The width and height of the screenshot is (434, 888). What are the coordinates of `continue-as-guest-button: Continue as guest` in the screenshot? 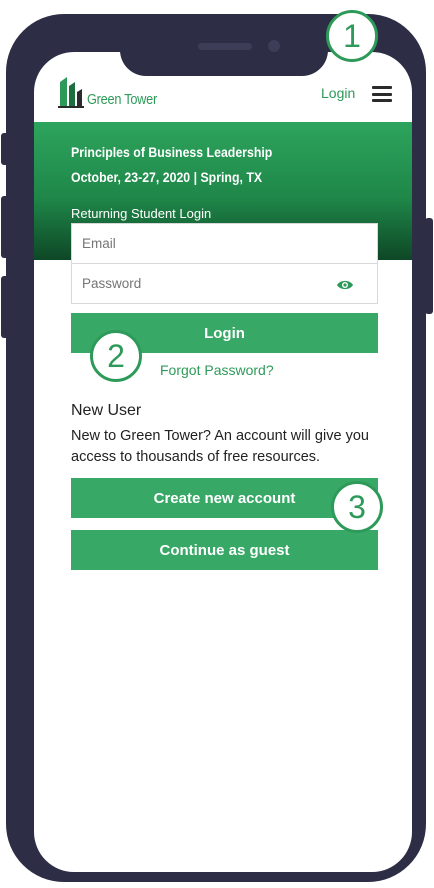 It's located at (224, 550).